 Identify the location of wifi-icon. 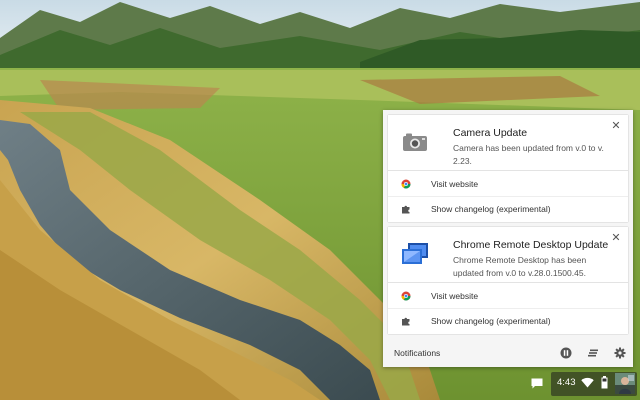
(587, 382).